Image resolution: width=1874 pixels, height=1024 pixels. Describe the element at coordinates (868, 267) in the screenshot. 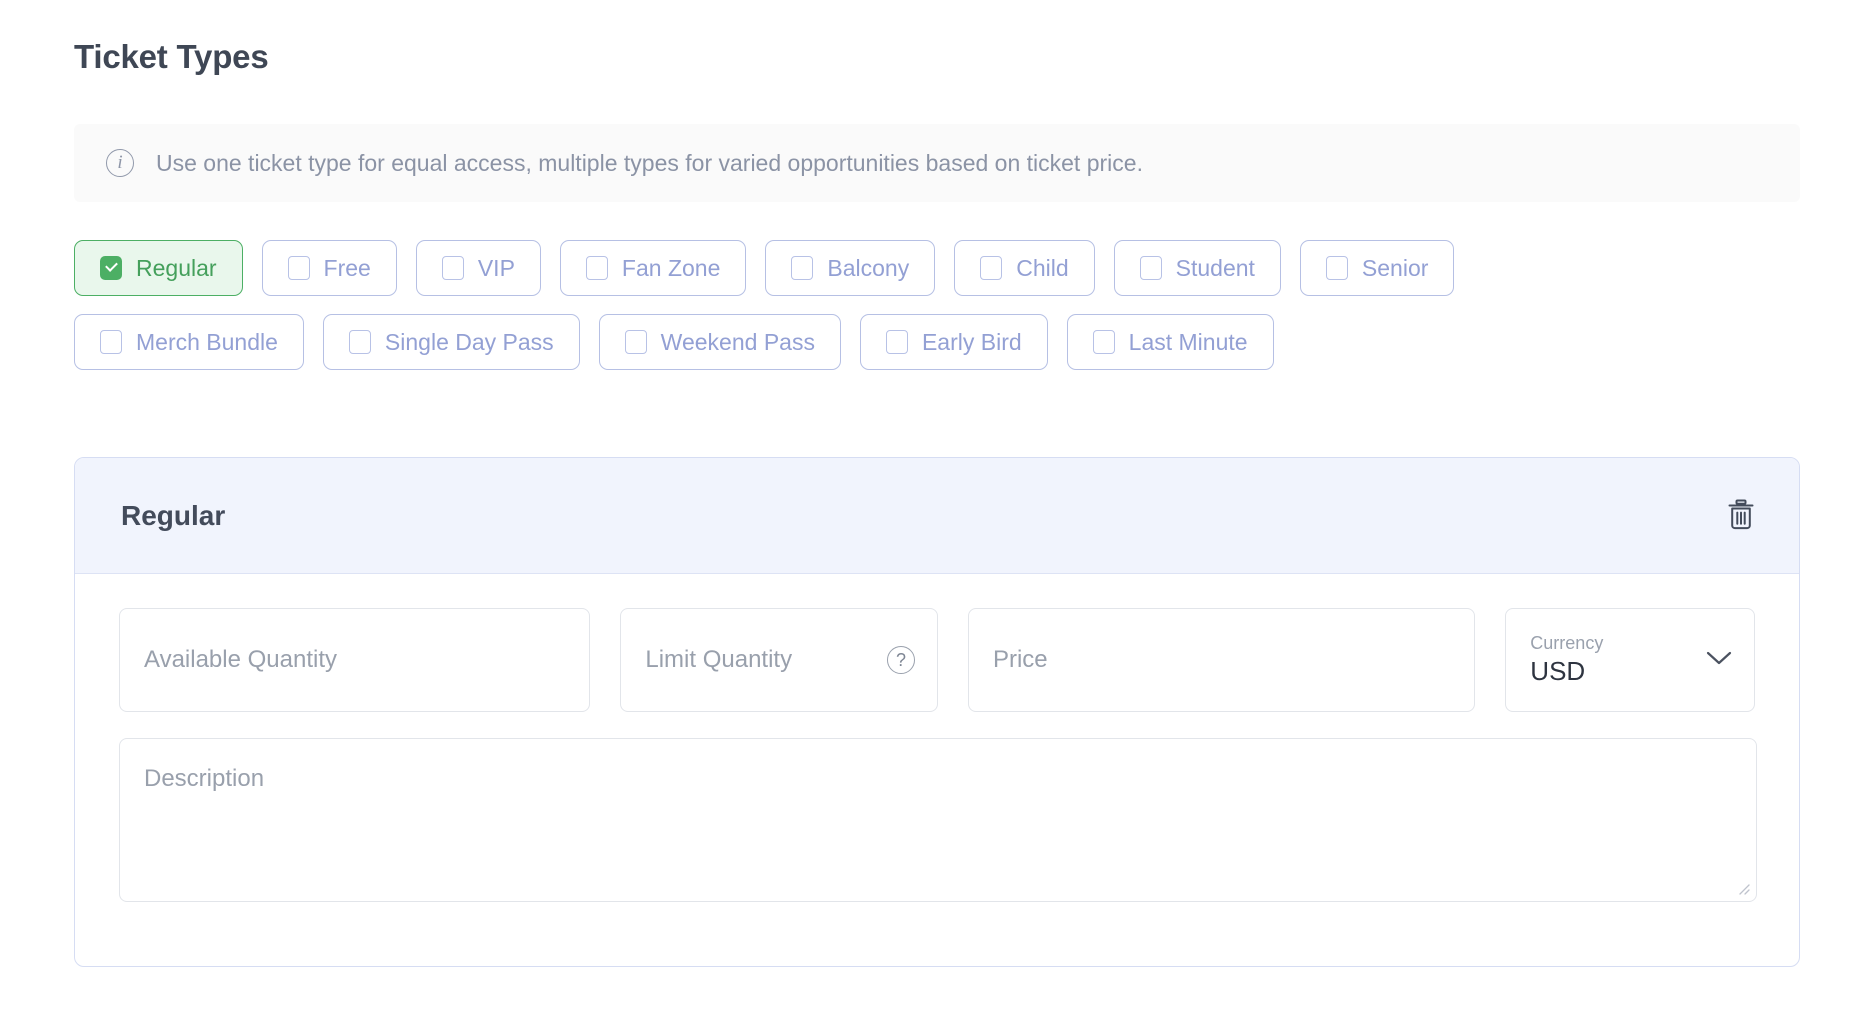

I see `ticket-type-chip-label: Balcony` at that location.